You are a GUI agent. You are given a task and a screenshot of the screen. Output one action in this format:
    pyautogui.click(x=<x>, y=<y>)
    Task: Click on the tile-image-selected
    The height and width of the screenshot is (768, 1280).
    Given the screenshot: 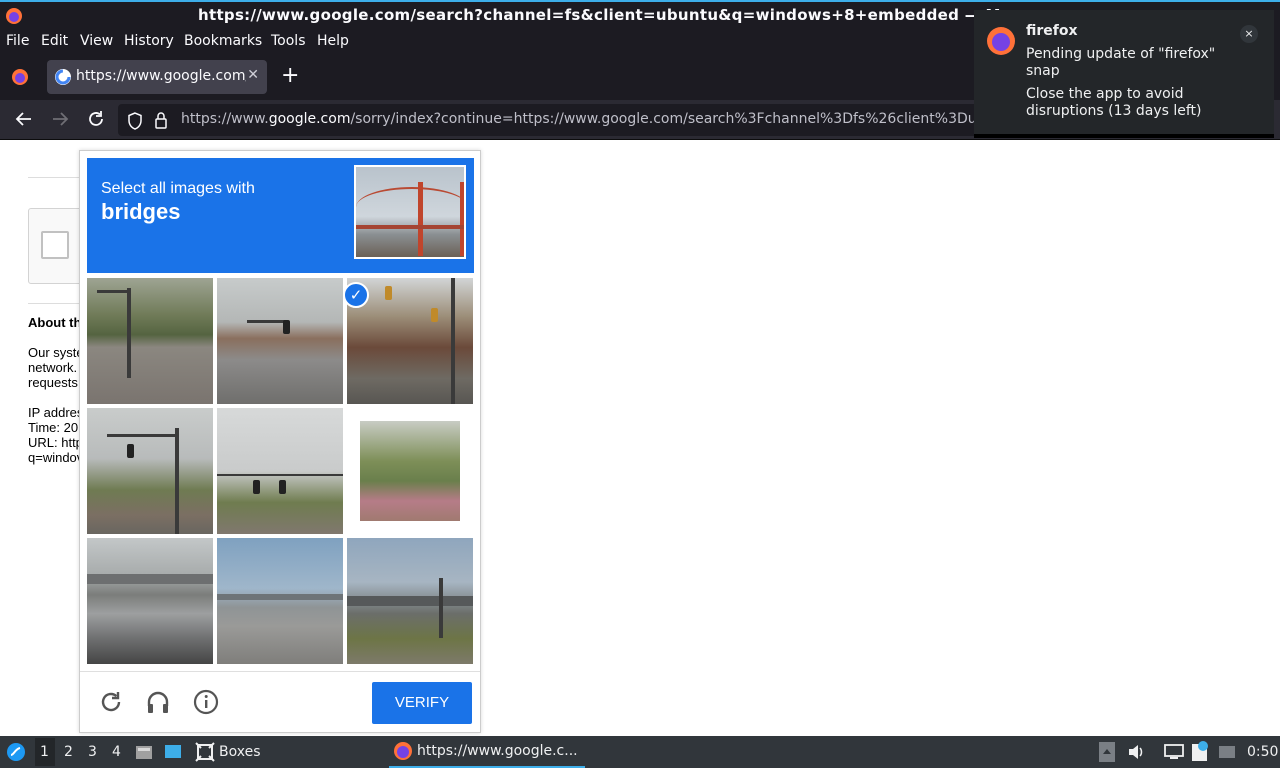 What is the action you would take?
    pyautogui.click(x=410, y=471)
    